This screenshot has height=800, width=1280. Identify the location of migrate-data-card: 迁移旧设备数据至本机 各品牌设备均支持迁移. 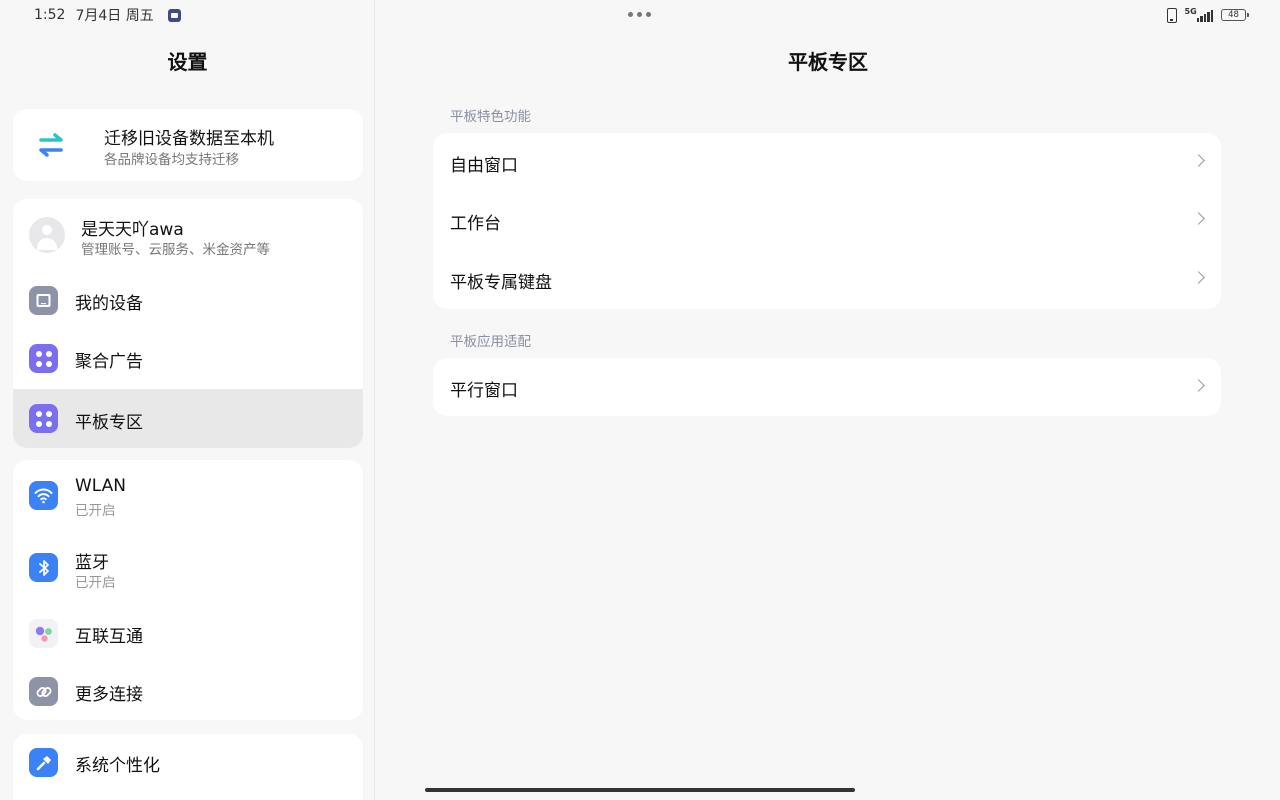
(188, 145).